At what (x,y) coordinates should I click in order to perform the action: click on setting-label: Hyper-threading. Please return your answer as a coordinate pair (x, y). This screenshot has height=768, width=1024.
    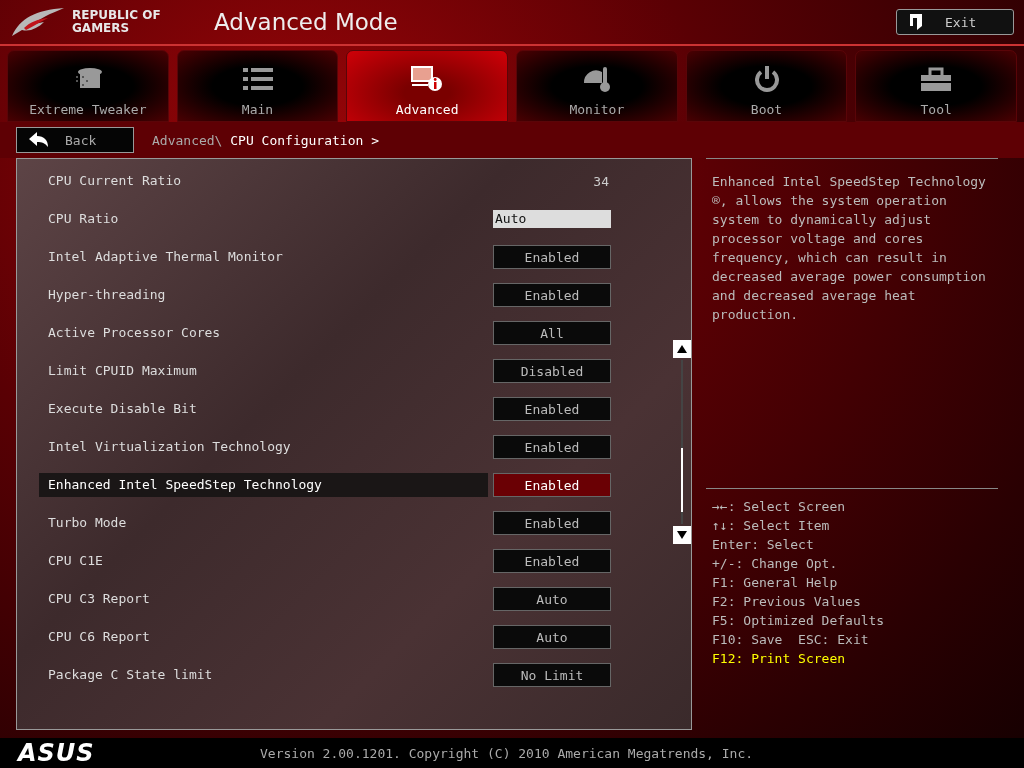
    Looking at the image, I should click on (263, 295).